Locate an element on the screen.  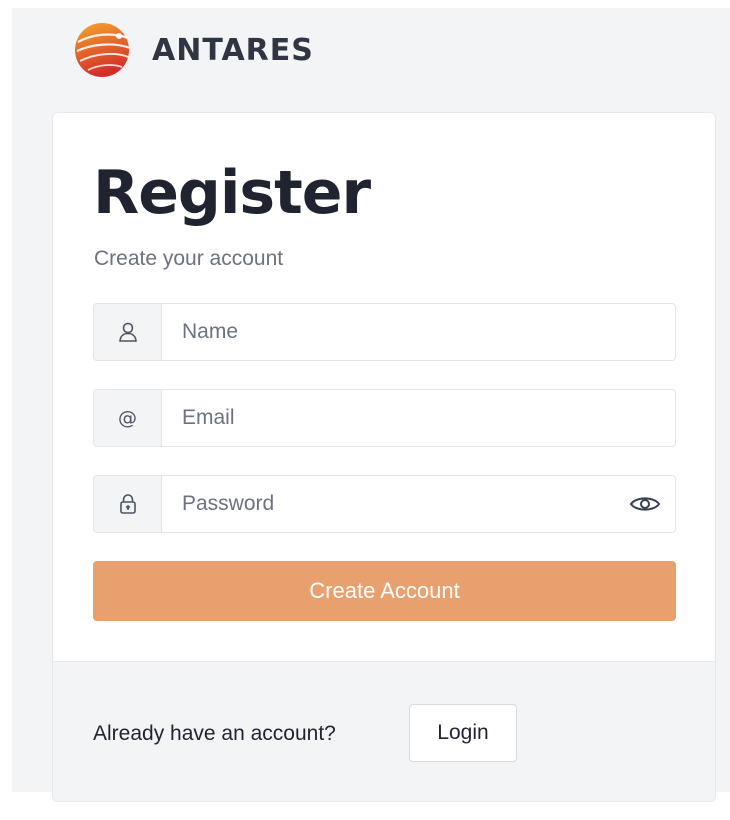
email-input is located at coordinates (418, 418).